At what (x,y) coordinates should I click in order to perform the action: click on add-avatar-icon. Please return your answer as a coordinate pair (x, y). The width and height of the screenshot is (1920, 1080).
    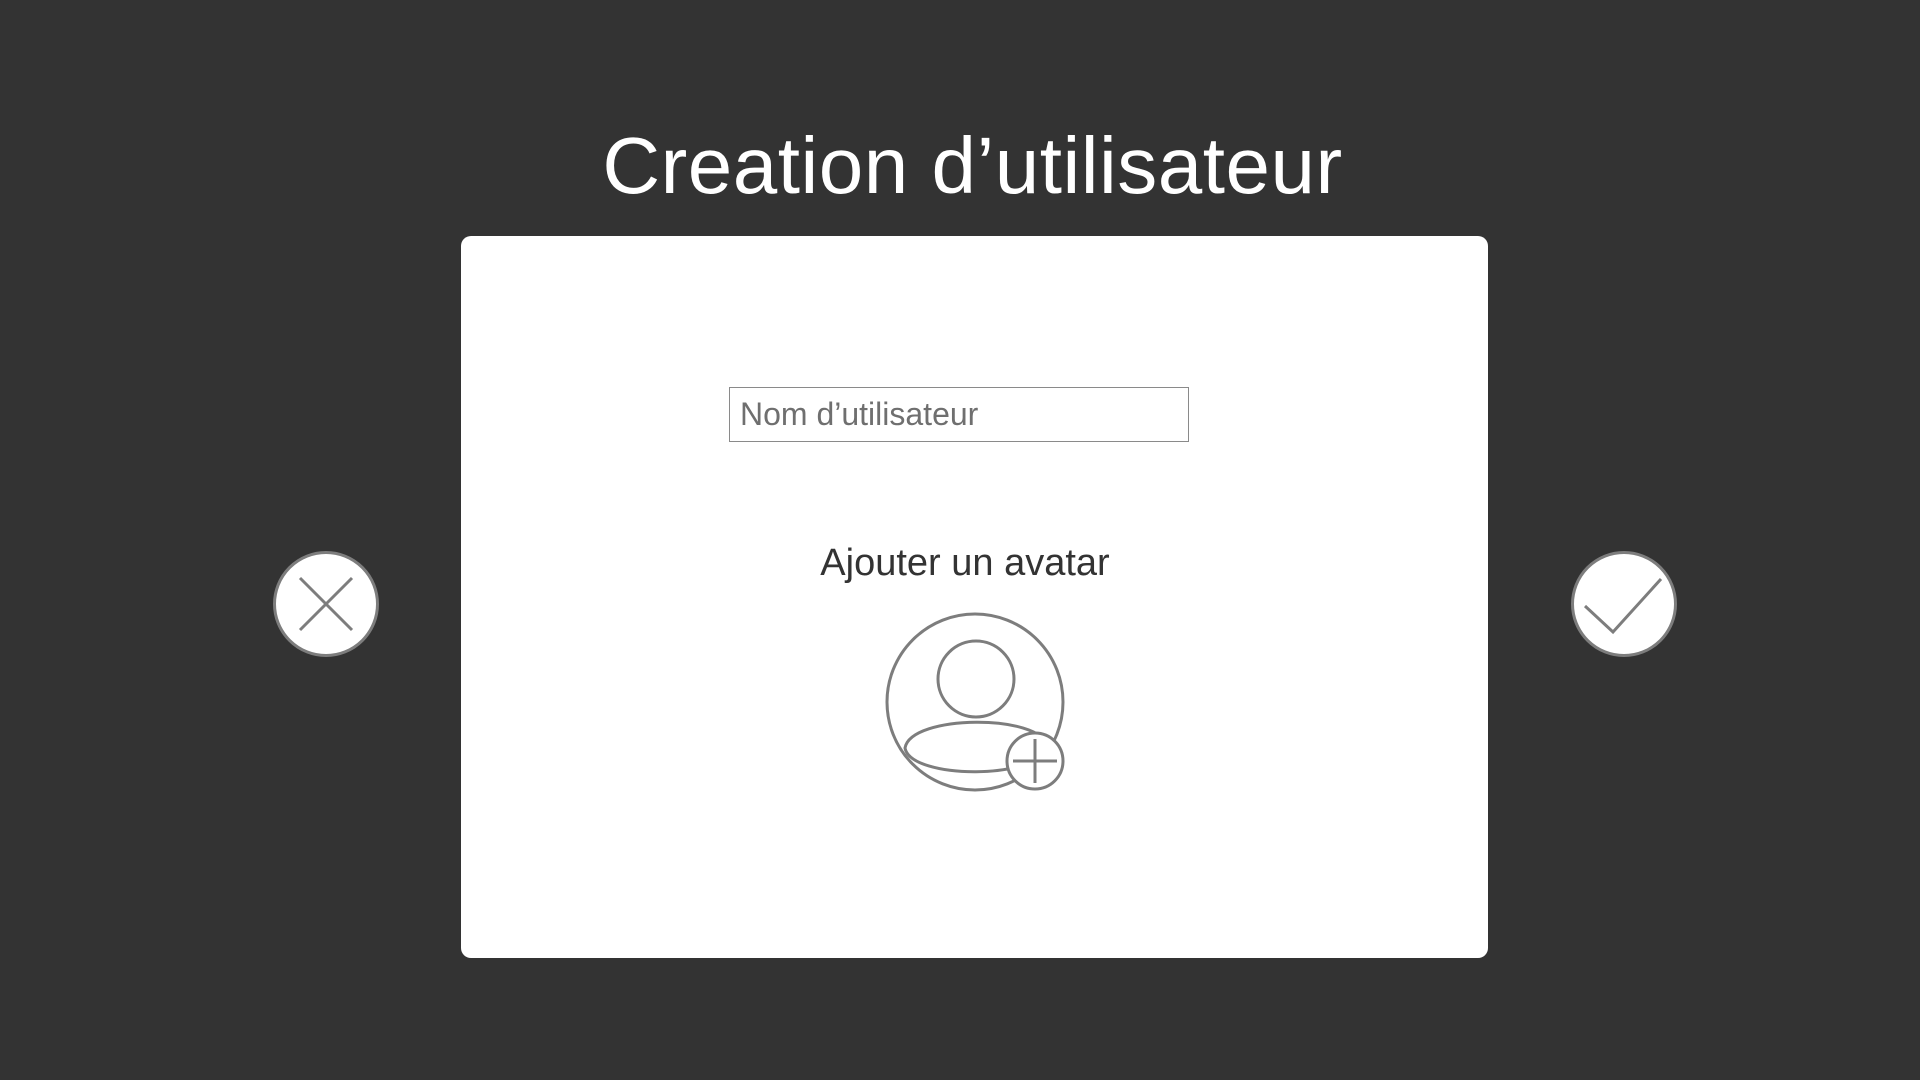
    Looking at the image, I should click on (975, 702).